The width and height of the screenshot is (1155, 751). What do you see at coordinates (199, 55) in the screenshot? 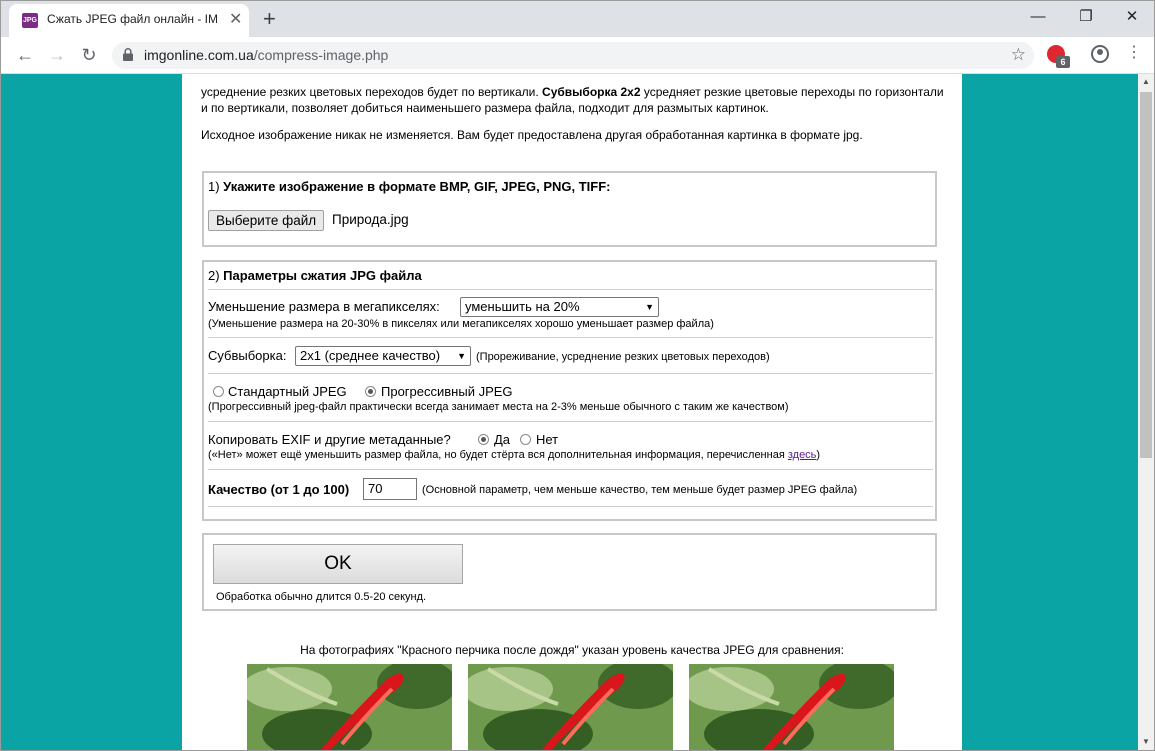
I see `url-domain: imgonline.com.ua` at bounding box center [199, 55].